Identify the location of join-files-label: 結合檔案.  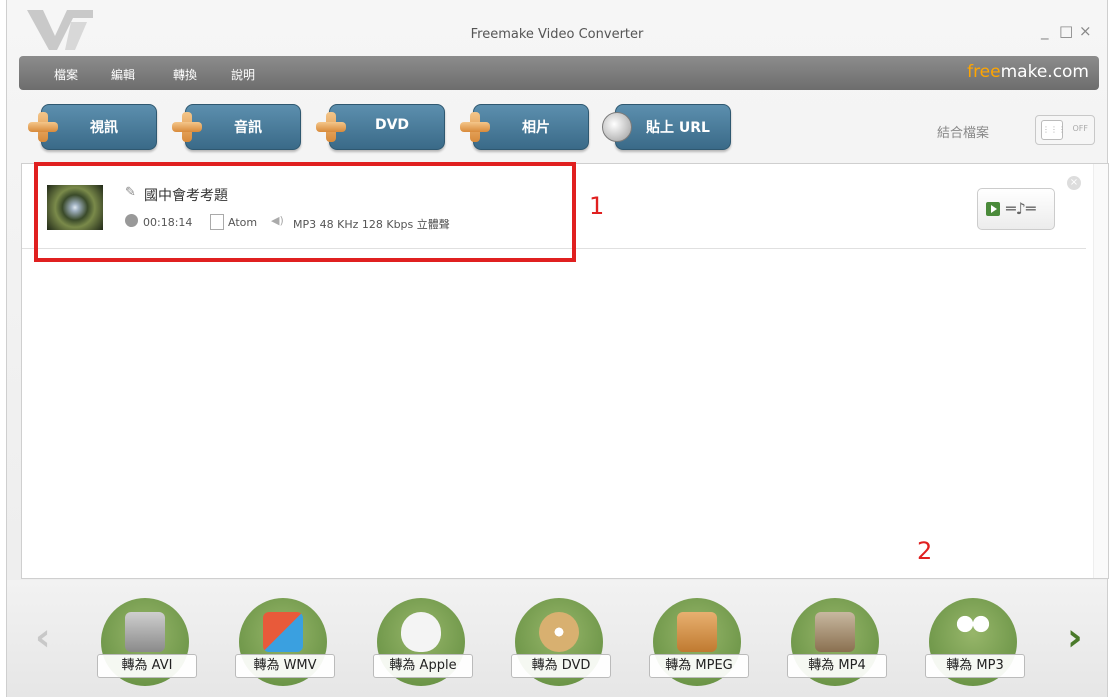
(963, 133).